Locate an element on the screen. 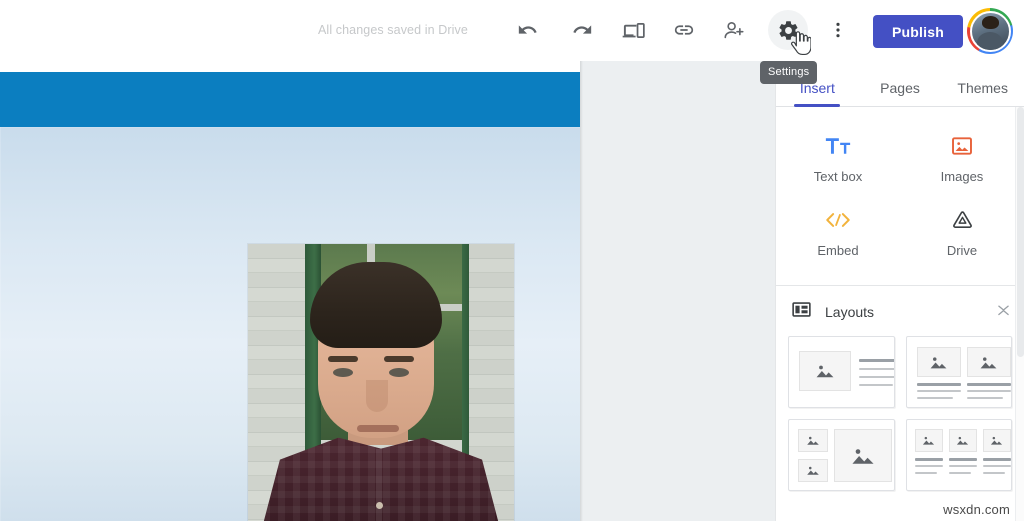 The width and height of the screenshot is (1024, 521). panel-scrollbar is located at coordinates (1019, 314).